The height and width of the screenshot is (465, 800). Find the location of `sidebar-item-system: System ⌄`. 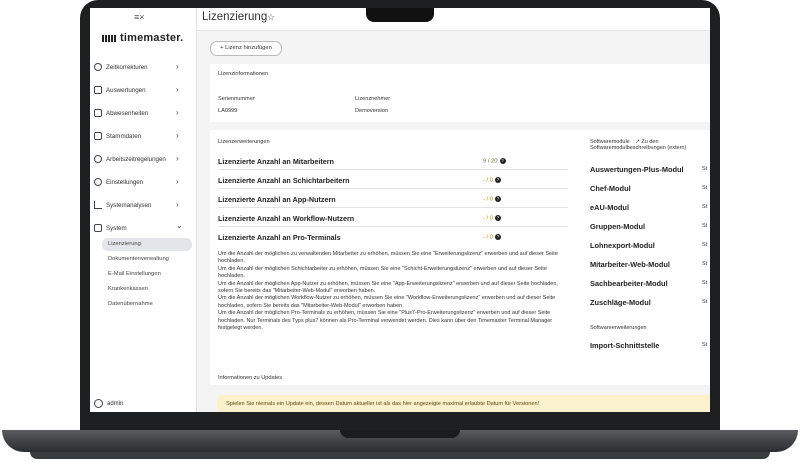

sidebar-item-system: System ⌄ is located at coordinates (143, 229).